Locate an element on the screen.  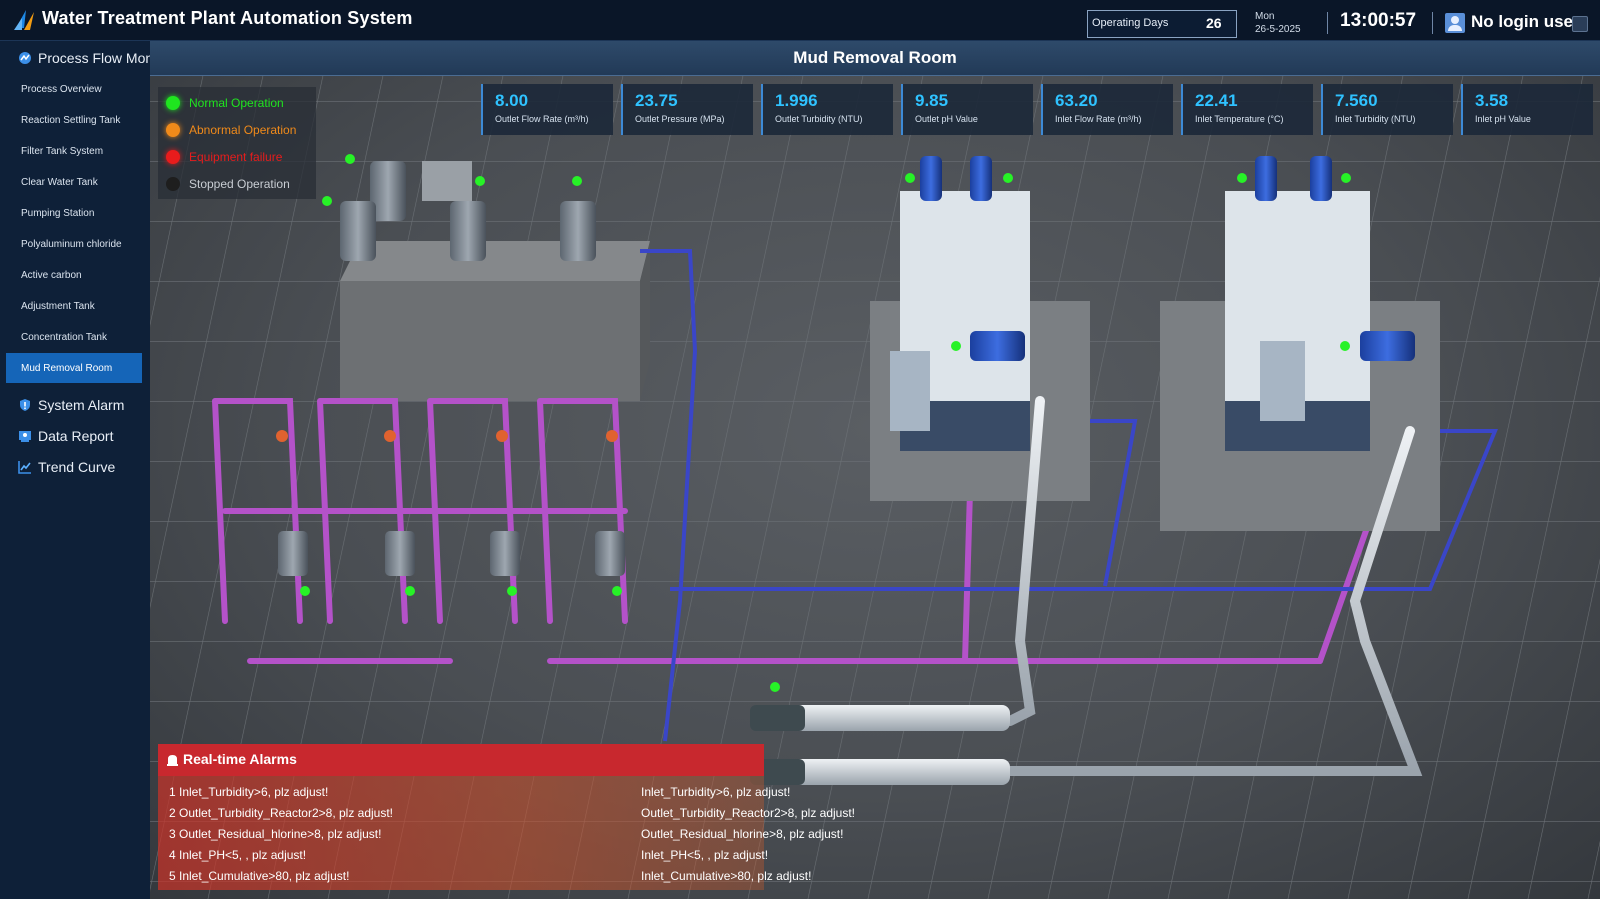
alarm-item: Outlet_Residual_hlorine>8, plz adjust! is located at coordinates (742, 834).